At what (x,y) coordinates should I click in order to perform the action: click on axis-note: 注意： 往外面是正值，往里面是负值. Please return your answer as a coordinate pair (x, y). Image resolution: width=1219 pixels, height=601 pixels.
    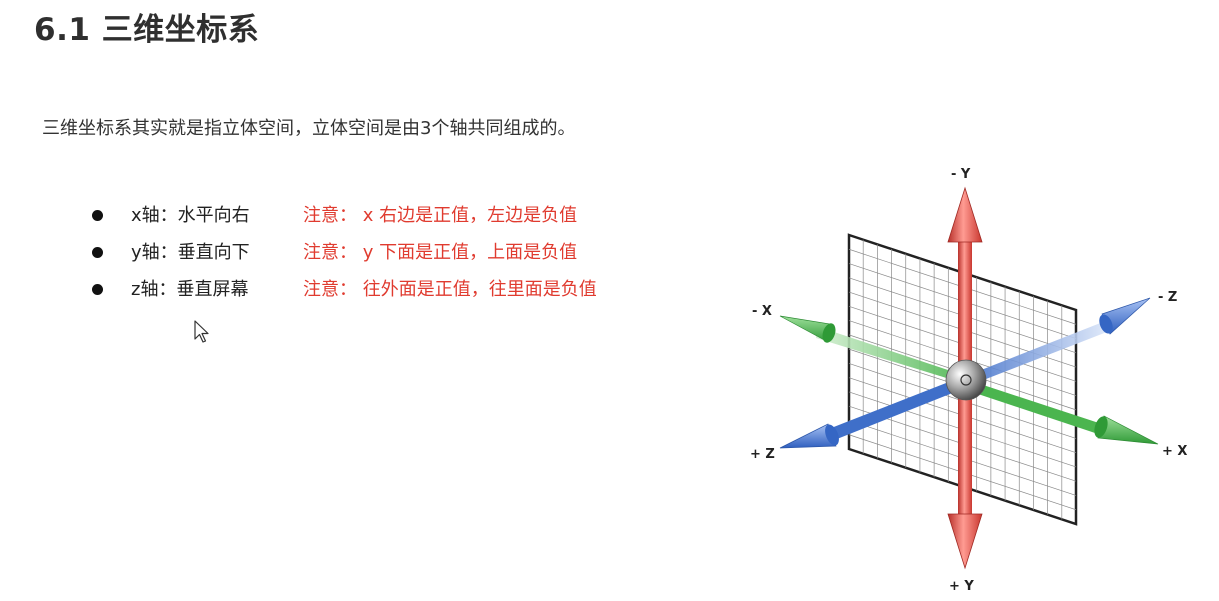
    Looking at the image, I should click on (450, 289).